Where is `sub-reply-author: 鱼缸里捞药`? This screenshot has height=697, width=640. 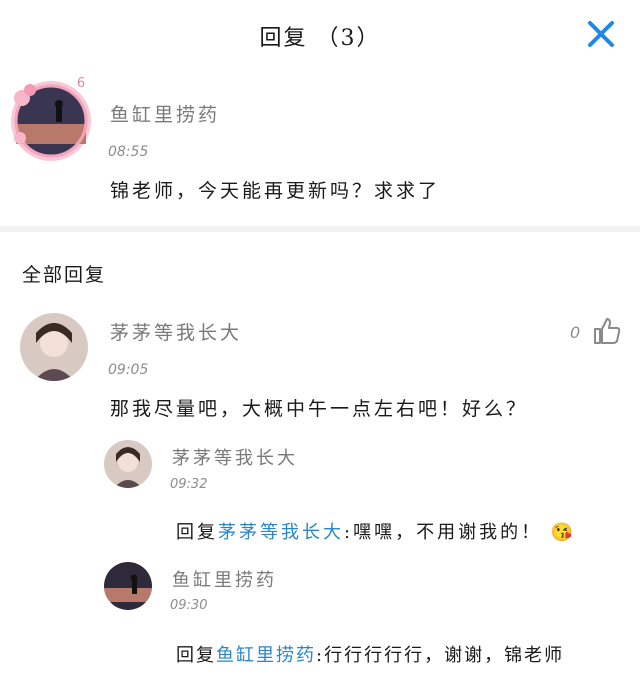 sub-reply-author: 鱼缸里捞药 is located at coordinates (224, 579).